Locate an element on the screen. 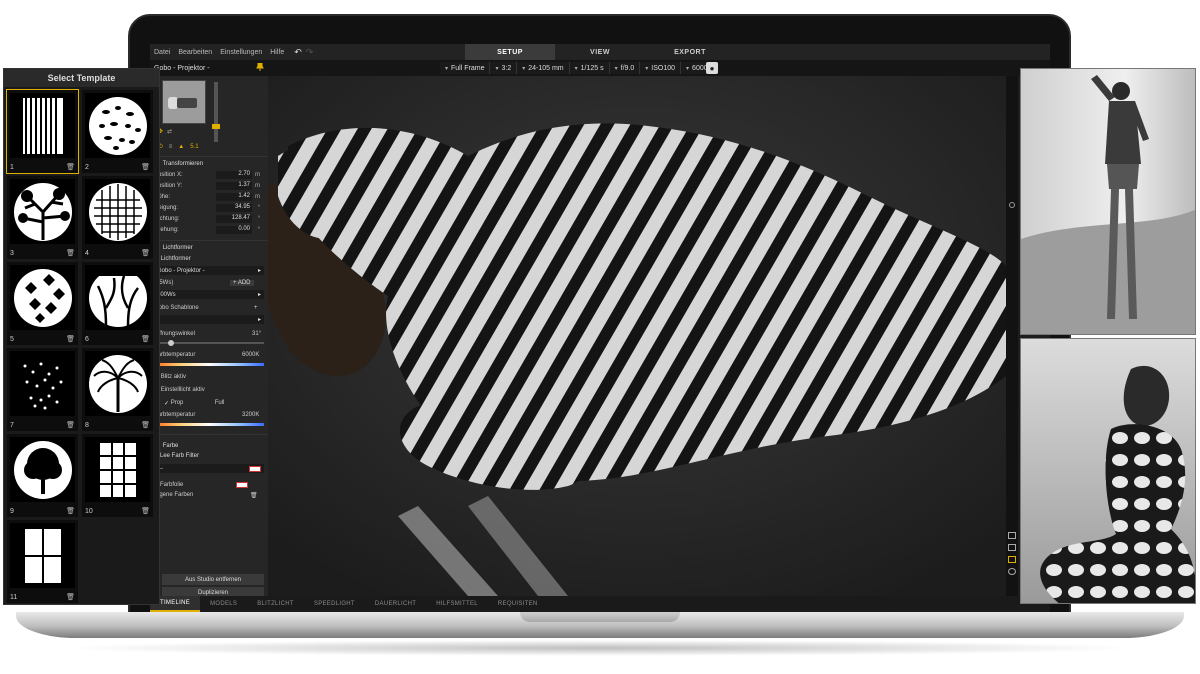 The height and width of the screenshot is (674, 1200). camera-view-icon is located at coordinates (1012, 559).